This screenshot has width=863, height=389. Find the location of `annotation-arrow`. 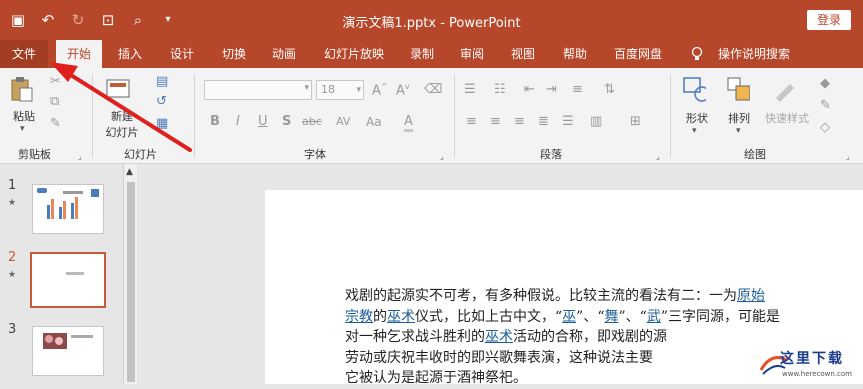

annotation-arrow is located at coordinates (121, 107).